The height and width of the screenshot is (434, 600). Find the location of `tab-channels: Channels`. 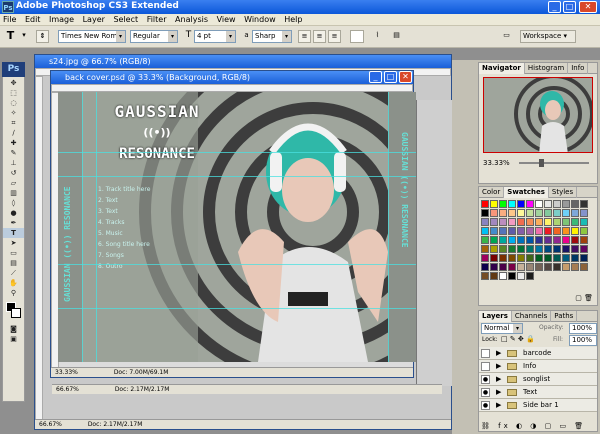

tab-channels: Channels is located at coordinates (532, 316).